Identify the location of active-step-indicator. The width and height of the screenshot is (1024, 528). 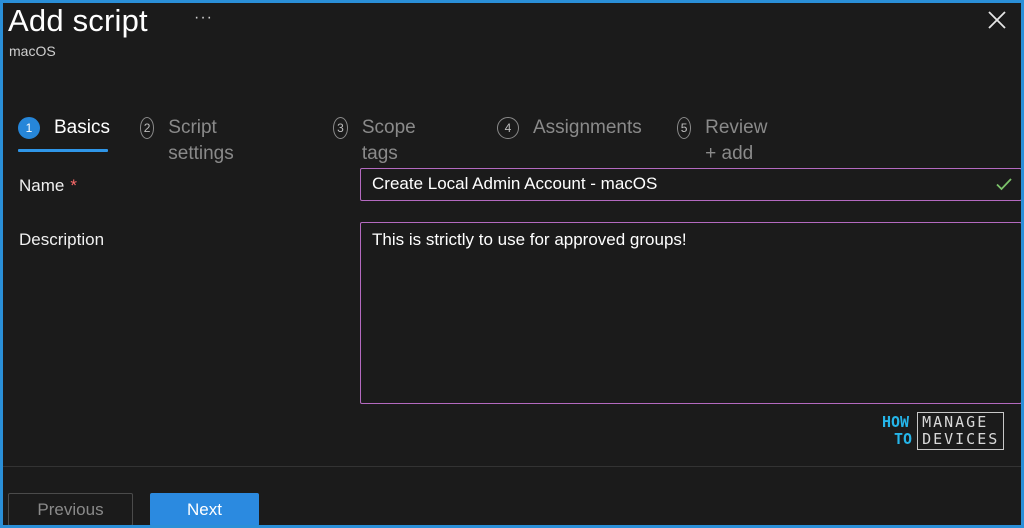
(63, 150).